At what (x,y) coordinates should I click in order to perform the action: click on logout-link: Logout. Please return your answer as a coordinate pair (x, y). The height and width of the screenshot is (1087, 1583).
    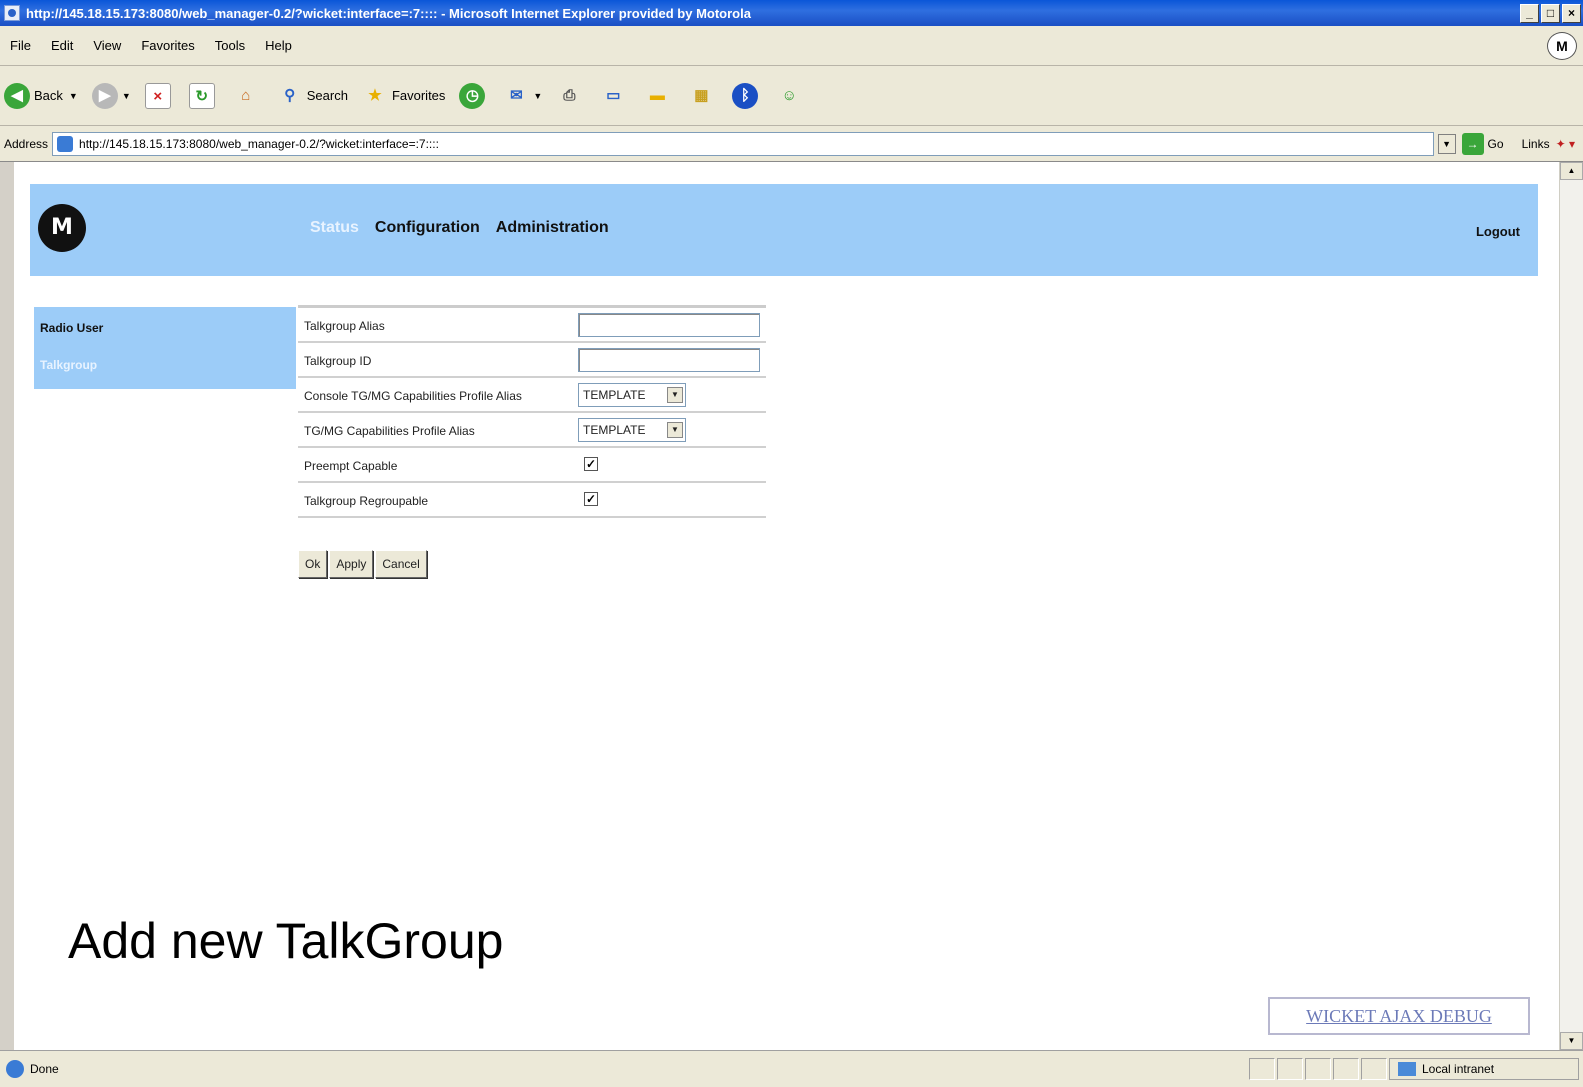
    Looking at the image, I should click on (1498, 231).